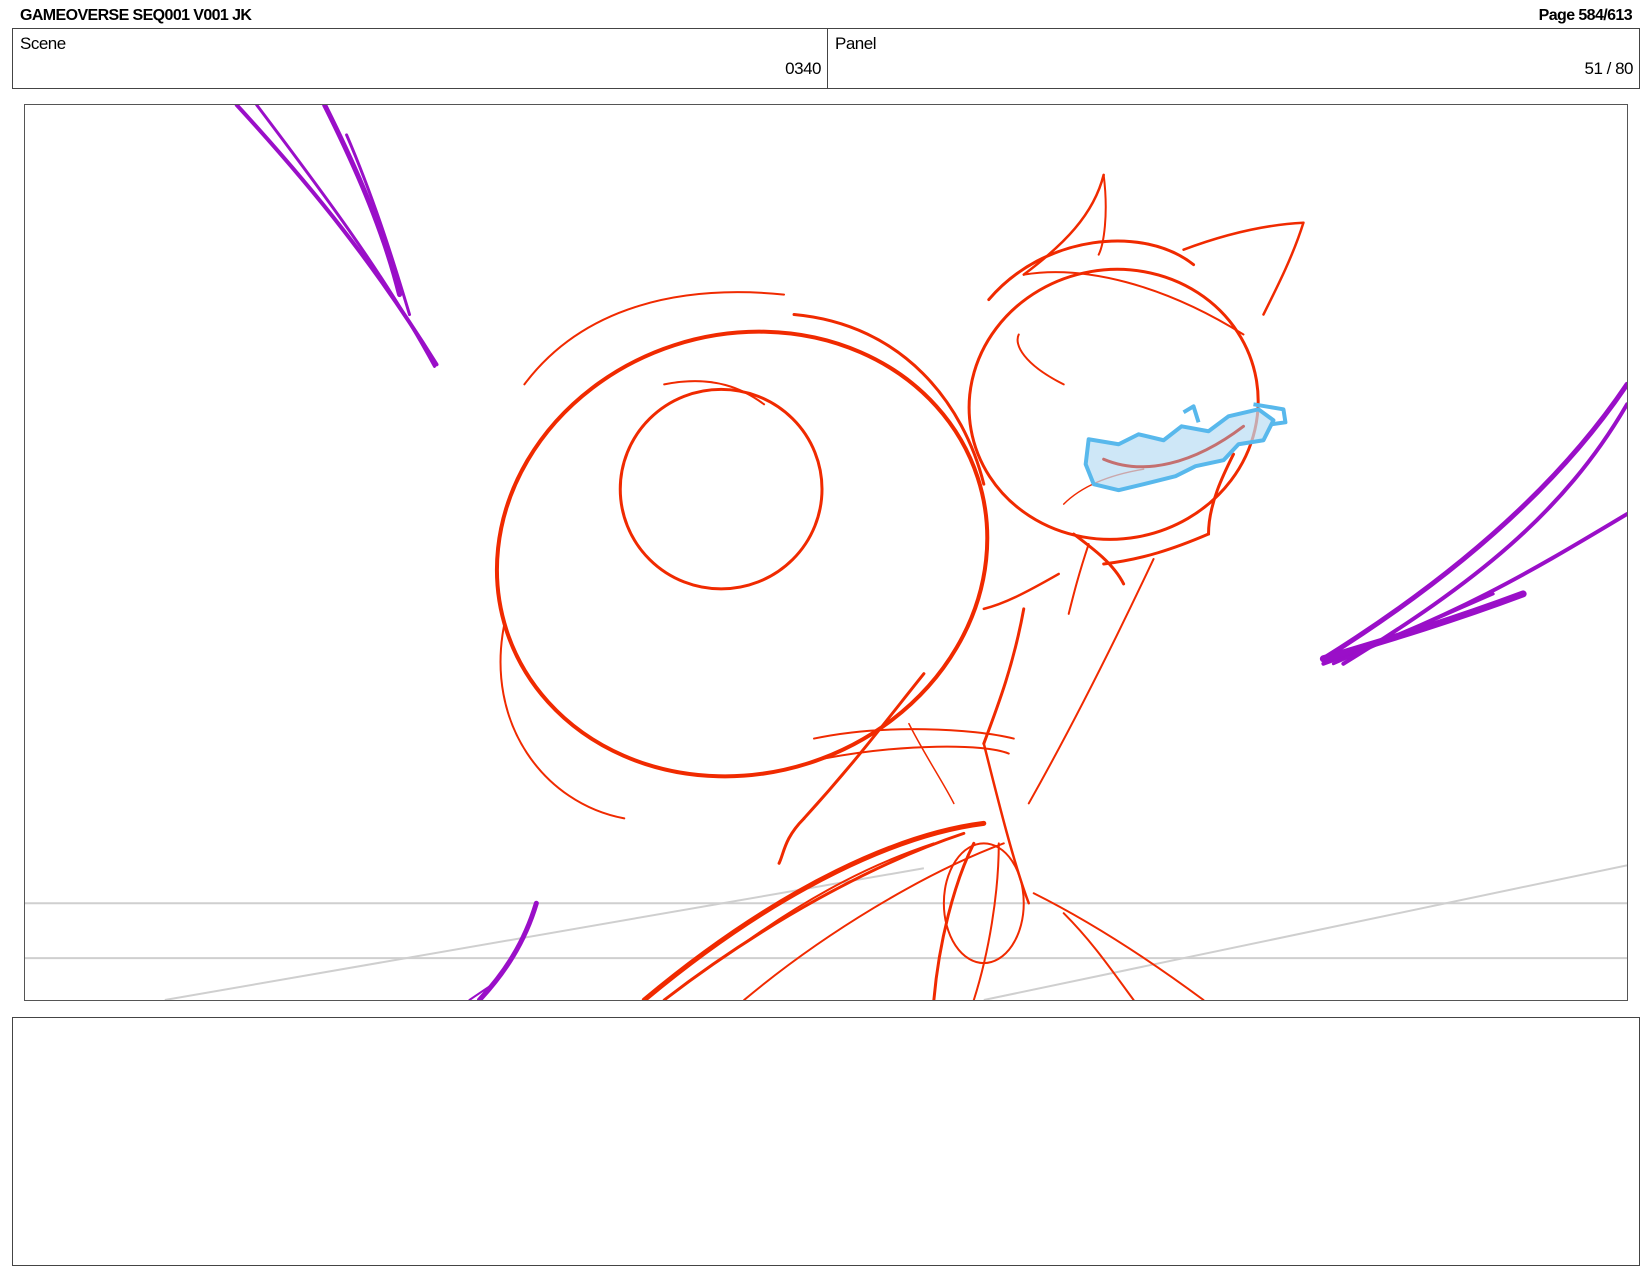  What do you see at coordinates (43, 43) in the screenshot?
I see `scene-label: Scene` at bounding box center [43, 43].